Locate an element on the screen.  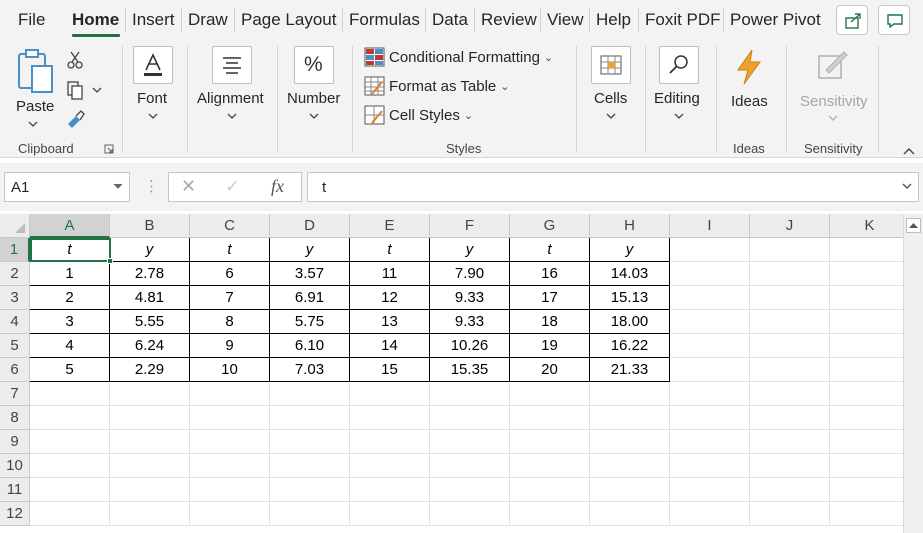
cell-i6 is located at coordinates (710, 370).